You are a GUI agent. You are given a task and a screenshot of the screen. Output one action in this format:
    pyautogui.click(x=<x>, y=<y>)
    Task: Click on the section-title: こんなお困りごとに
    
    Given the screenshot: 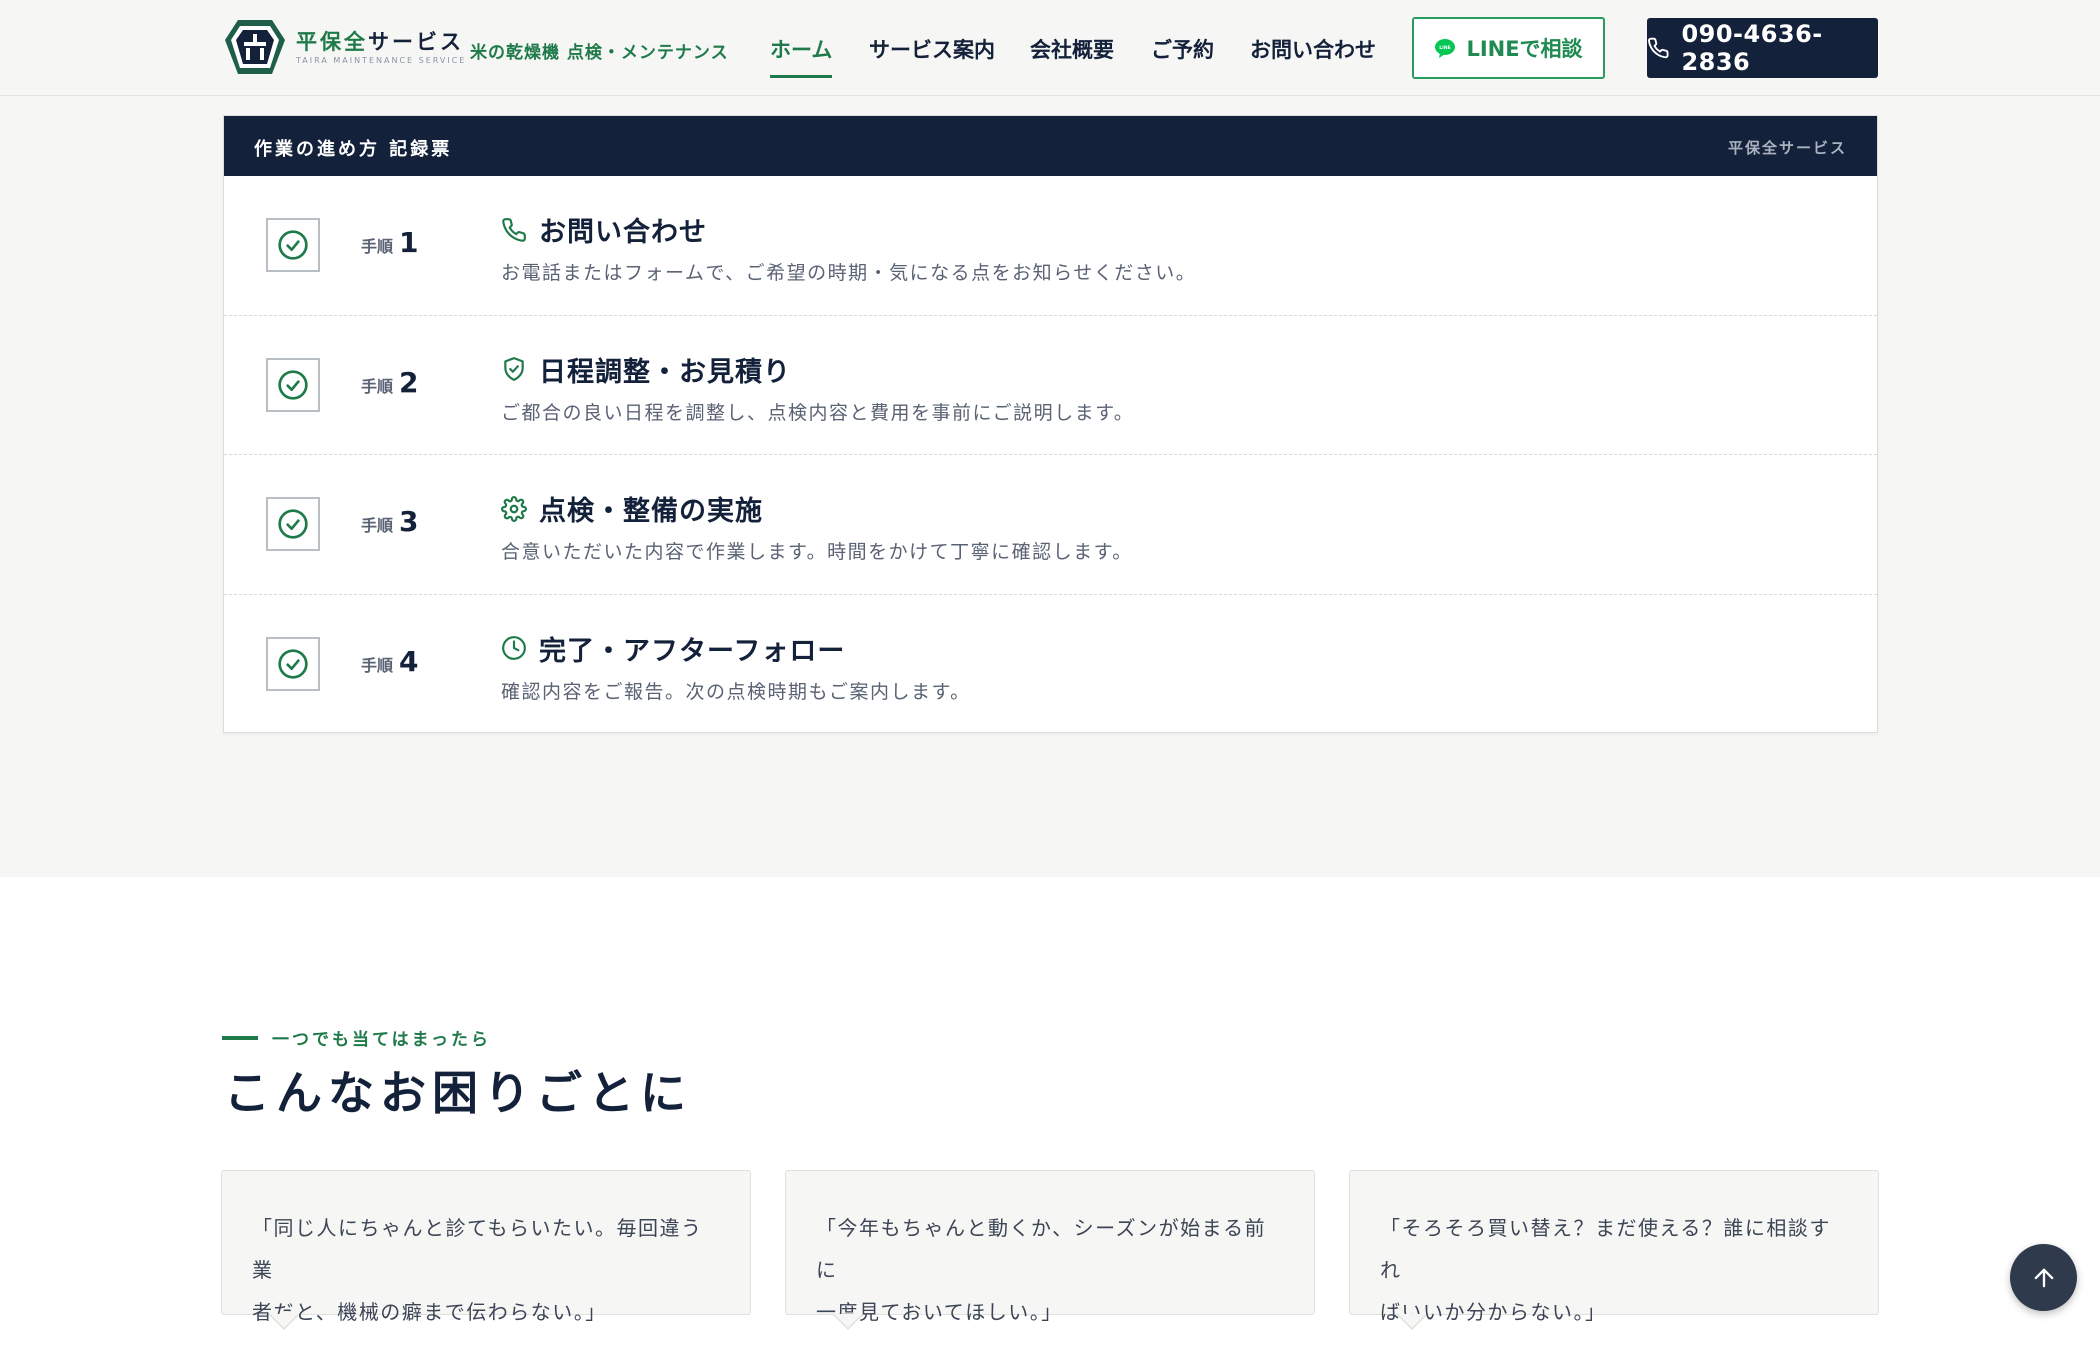 What is the action you would take?
    pyautogui.click(x=458, y=1093)
    